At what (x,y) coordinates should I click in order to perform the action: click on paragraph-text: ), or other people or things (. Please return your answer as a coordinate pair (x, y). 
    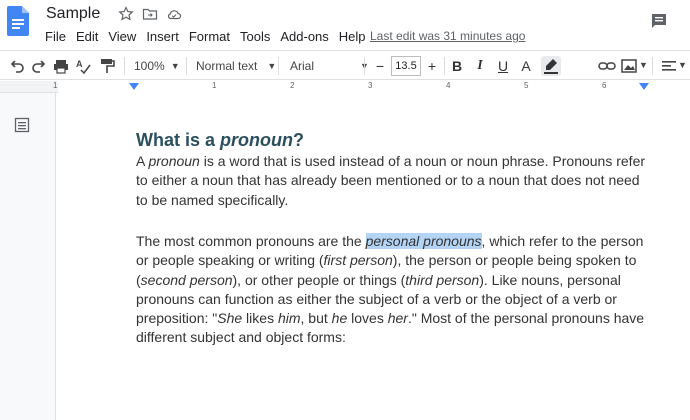
    Looking at the image, I should click on (319, 279).